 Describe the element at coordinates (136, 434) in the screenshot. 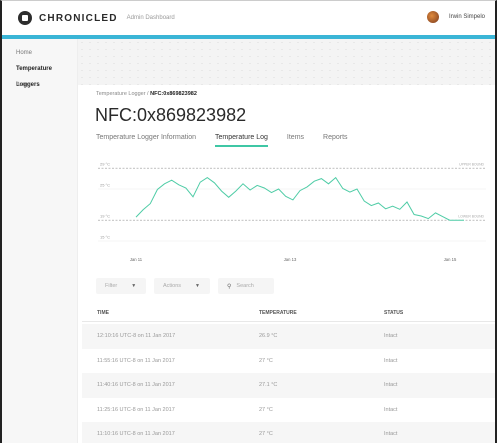

I see `cell-time: 11:10:16 UTC-8 on 11 Jan 2017` at that location.